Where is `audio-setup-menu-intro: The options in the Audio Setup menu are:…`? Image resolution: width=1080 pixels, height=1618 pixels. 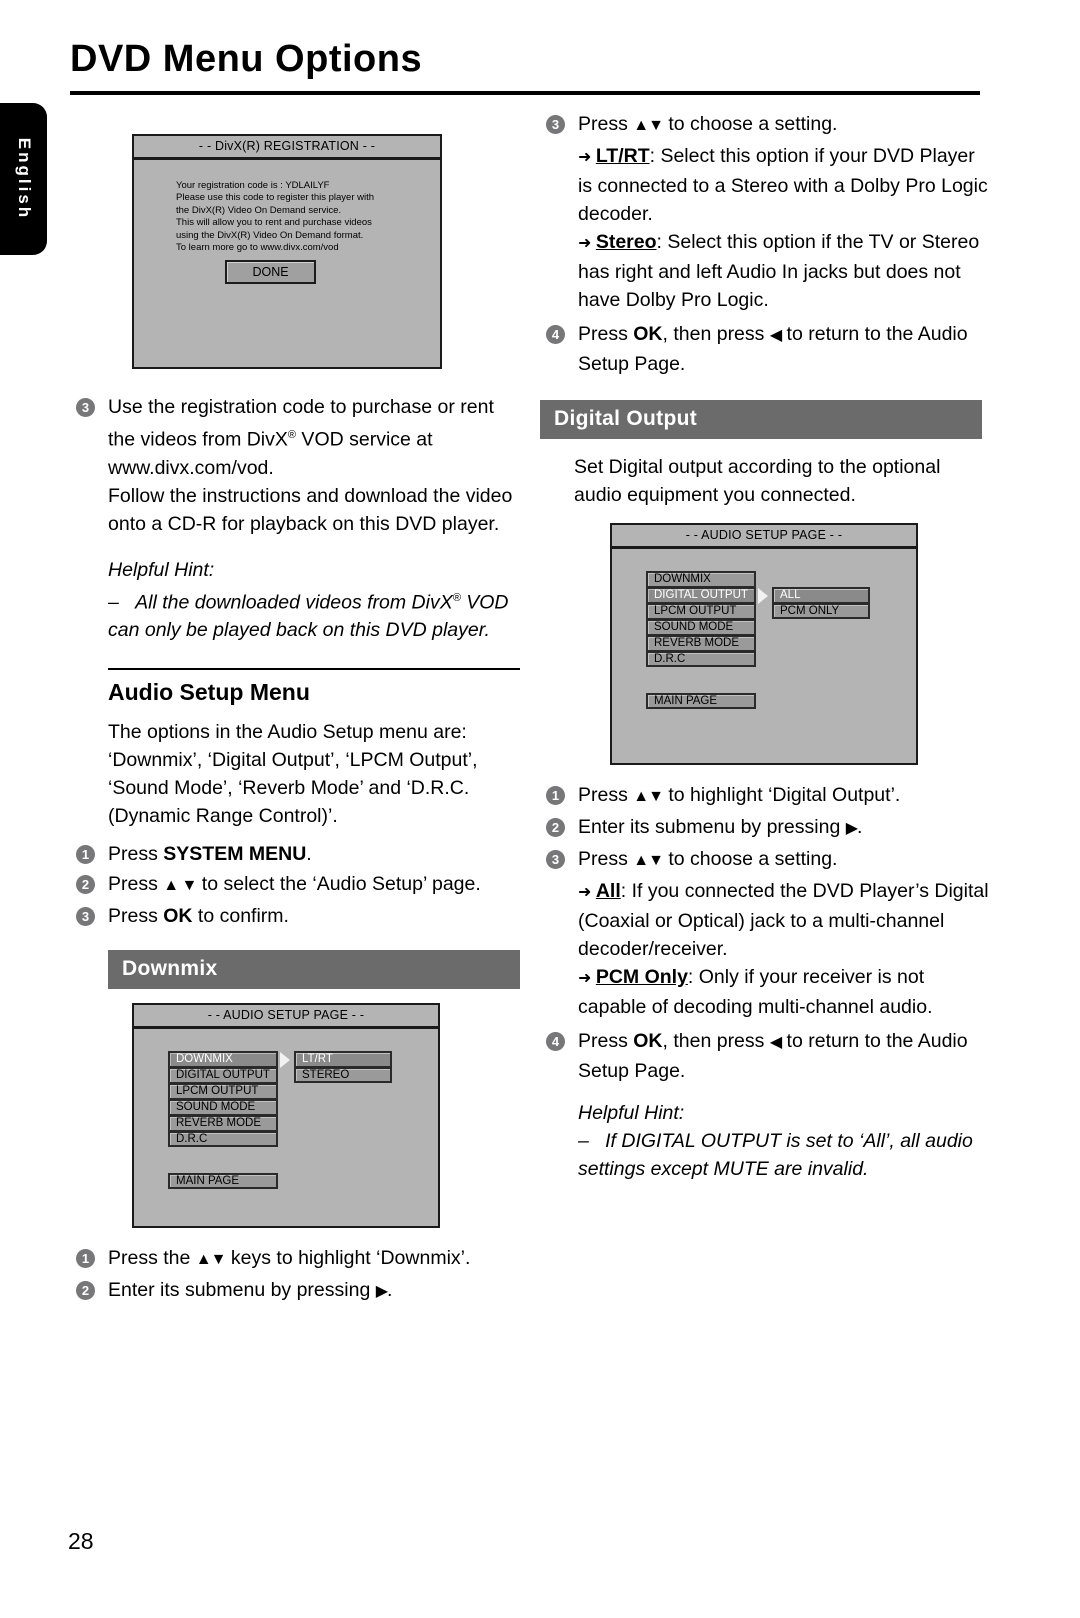 audio-setup-menu-intro: The options in the Audio Setup menu are:… is located at coordinates (293, 774).